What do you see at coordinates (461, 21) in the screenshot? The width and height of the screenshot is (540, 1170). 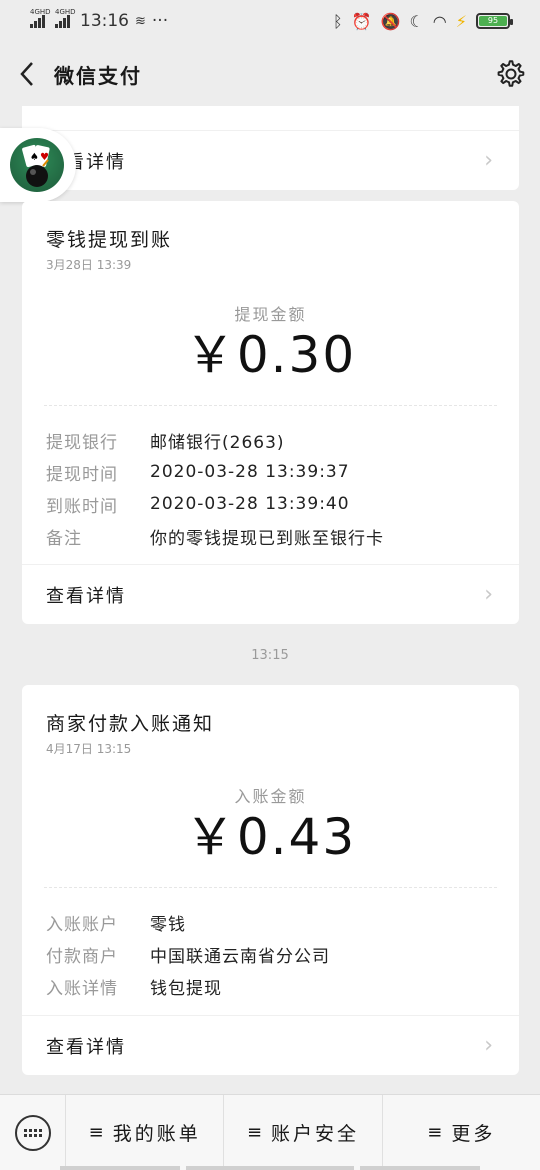 I see `charging-icon: ⚡` at bounding box center [461, 21].